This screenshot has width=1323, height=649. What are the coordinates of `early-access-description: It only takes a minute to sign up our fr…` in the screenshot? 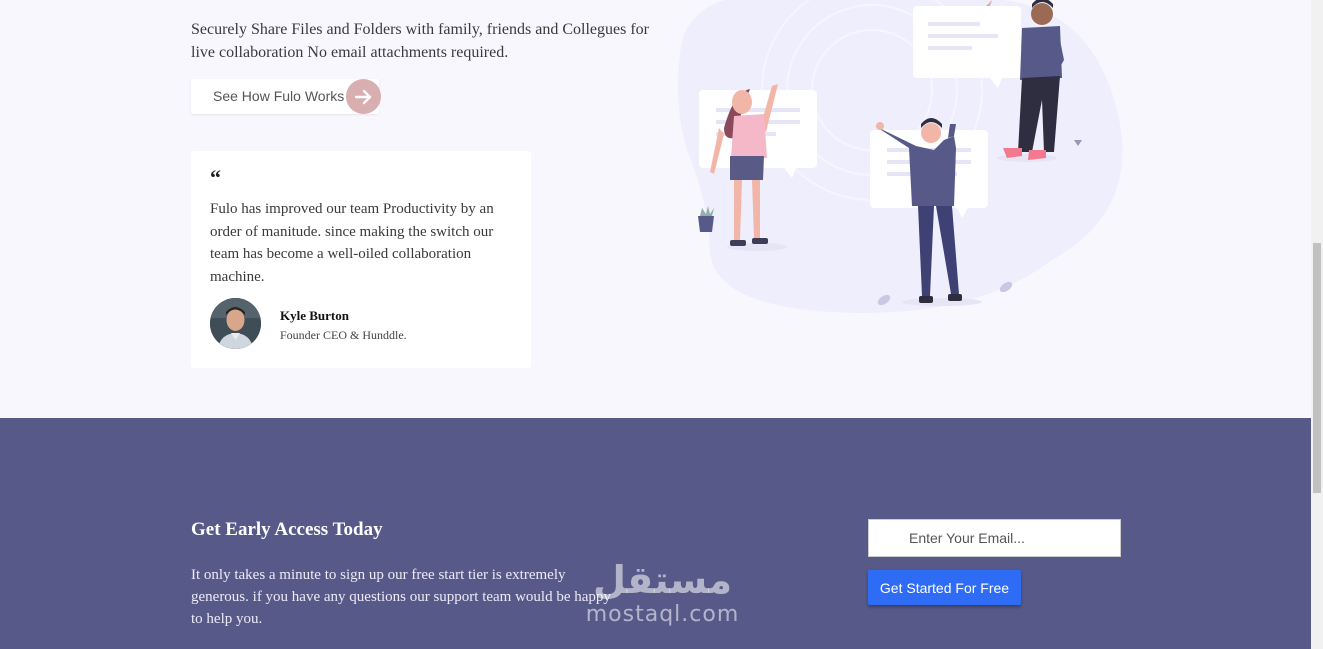 It's located at (401, 597).